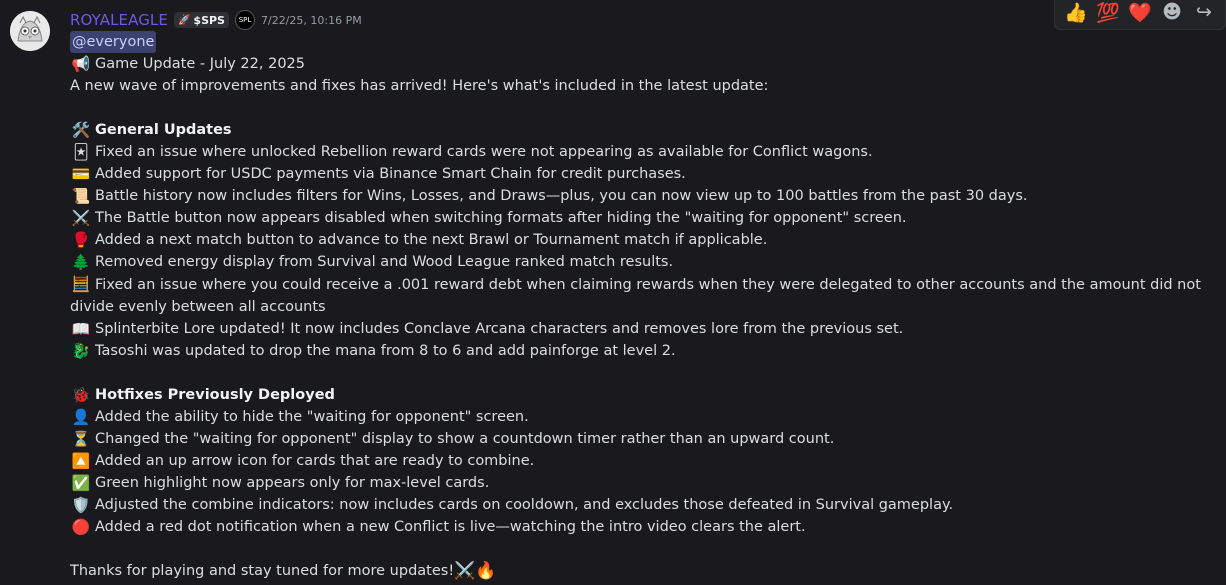 The width and height of the screenshot is (1226, 585). I want to click on crossed-swords-icon: ⚔️, so click(81, 218).